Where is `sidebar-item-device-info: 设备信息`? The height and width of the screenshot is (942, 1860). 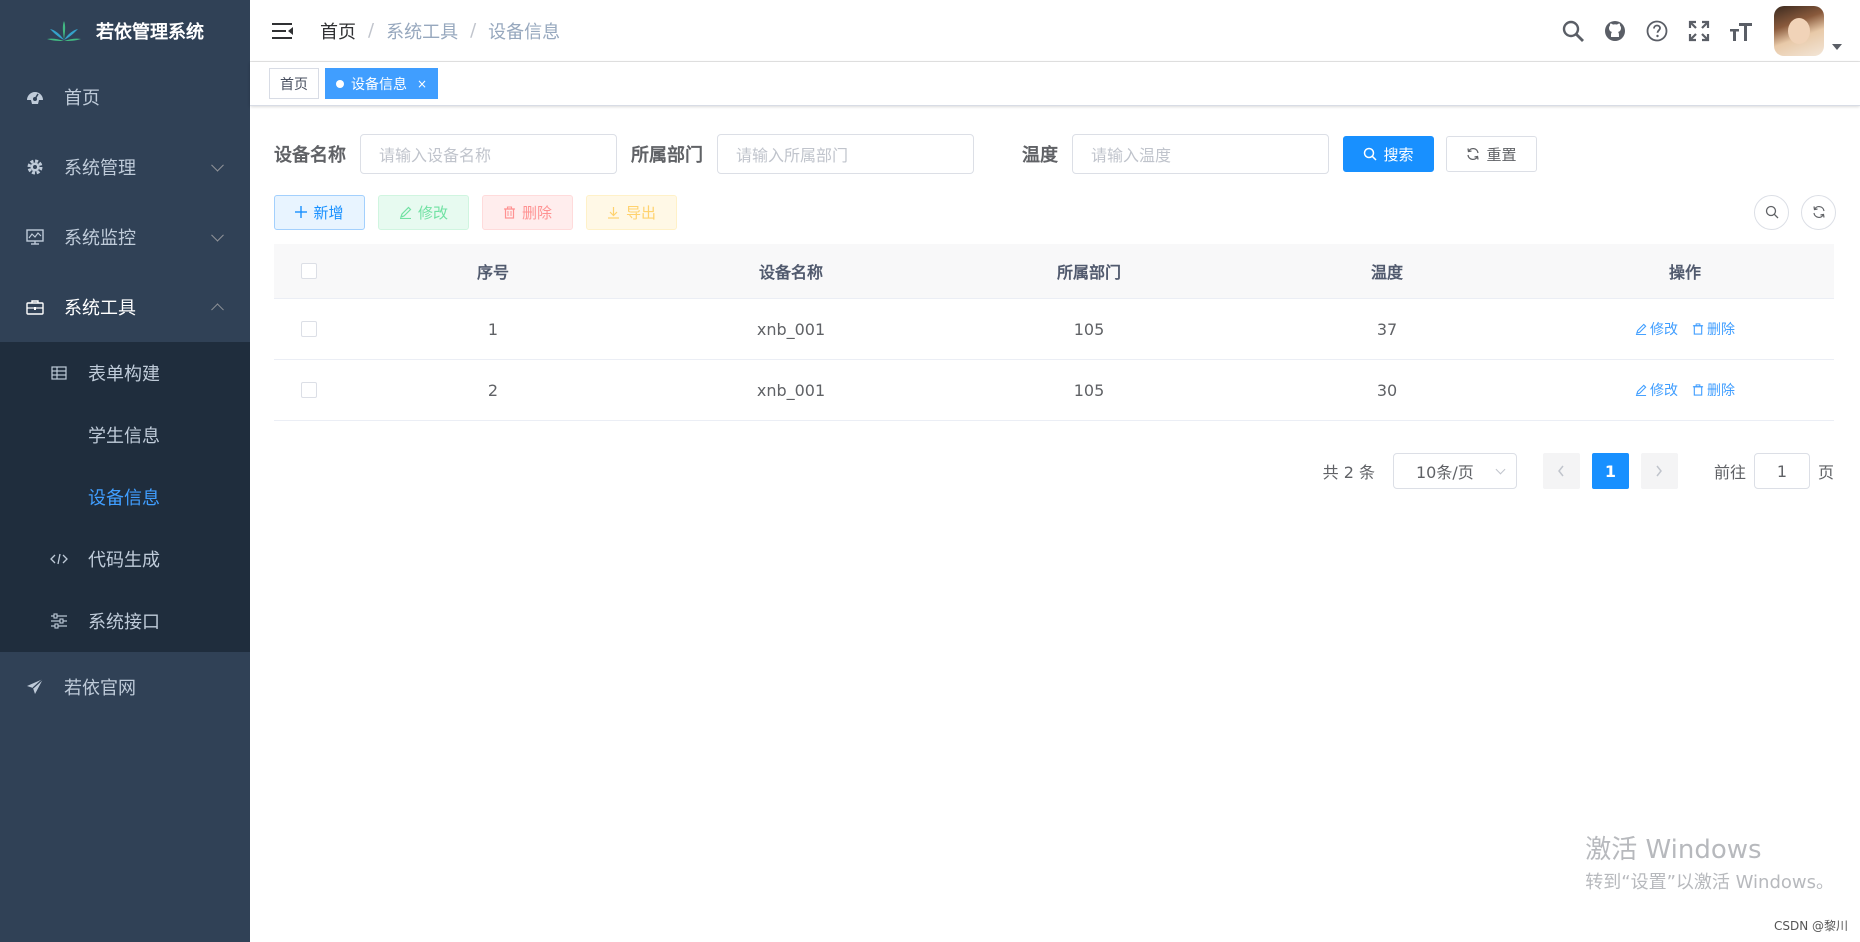
sidebar-item-device-info: 设备信息 is located at coordinates (125, 497).